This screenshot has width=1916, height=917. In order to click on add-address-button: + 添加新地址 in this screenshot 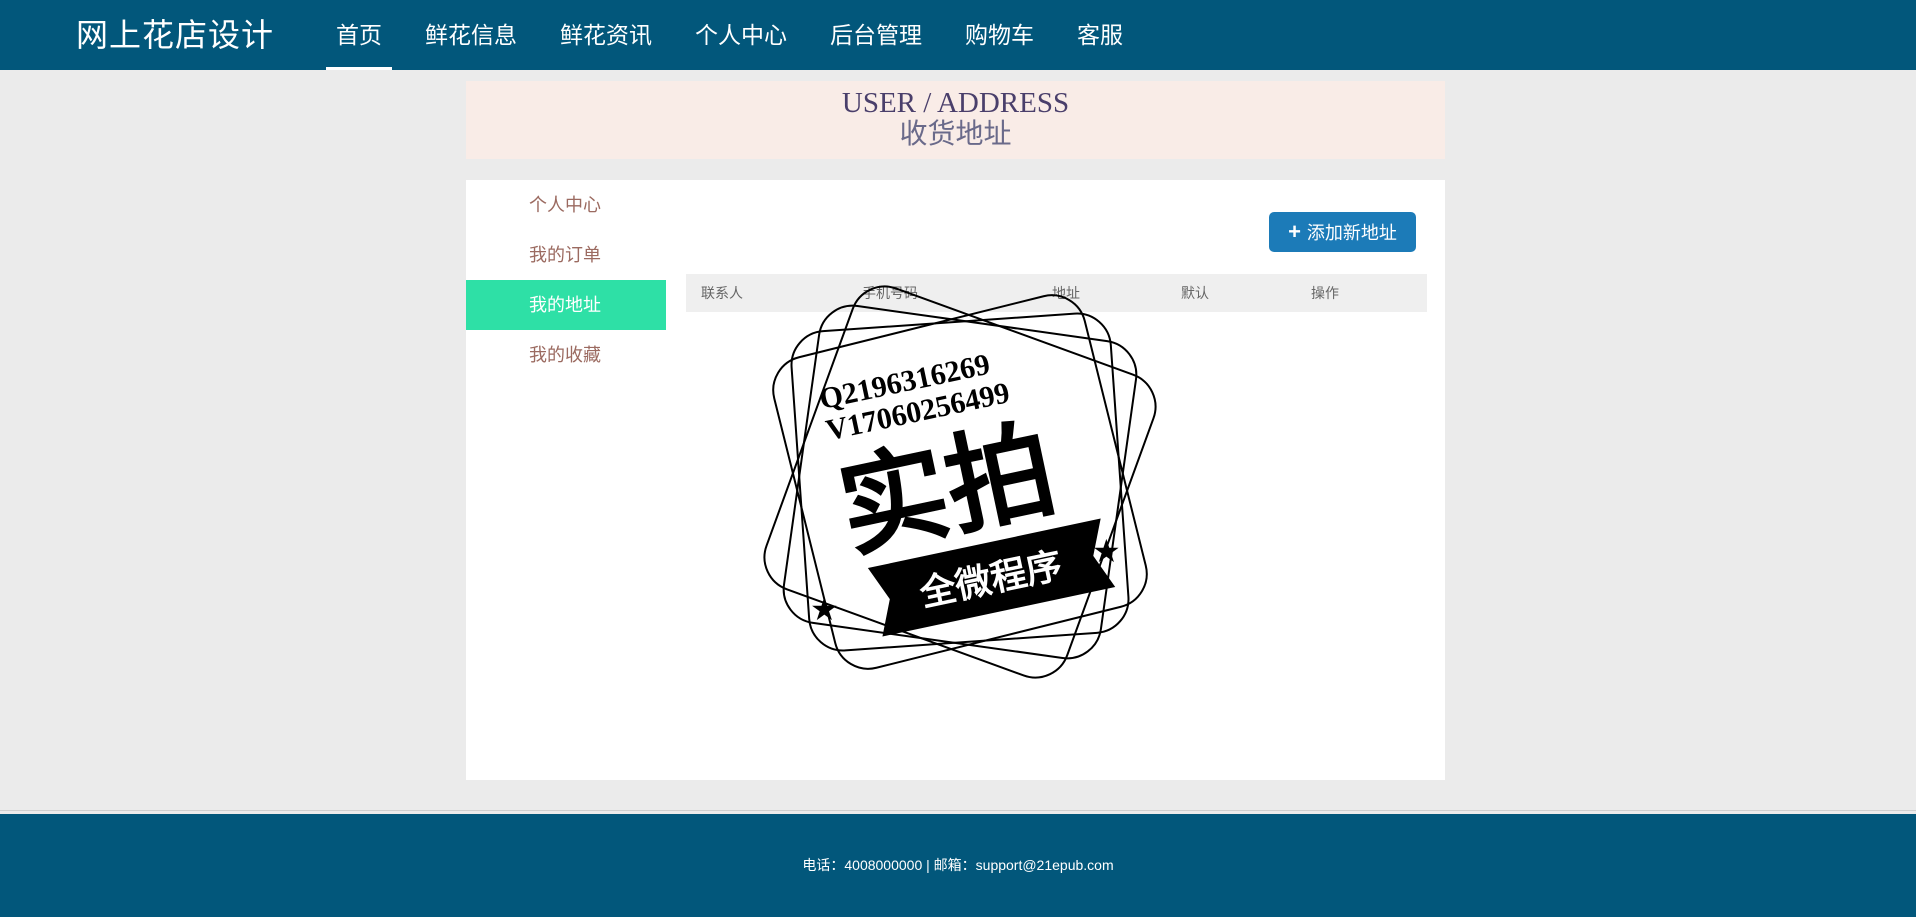, I will do `click(1342, 232)`.